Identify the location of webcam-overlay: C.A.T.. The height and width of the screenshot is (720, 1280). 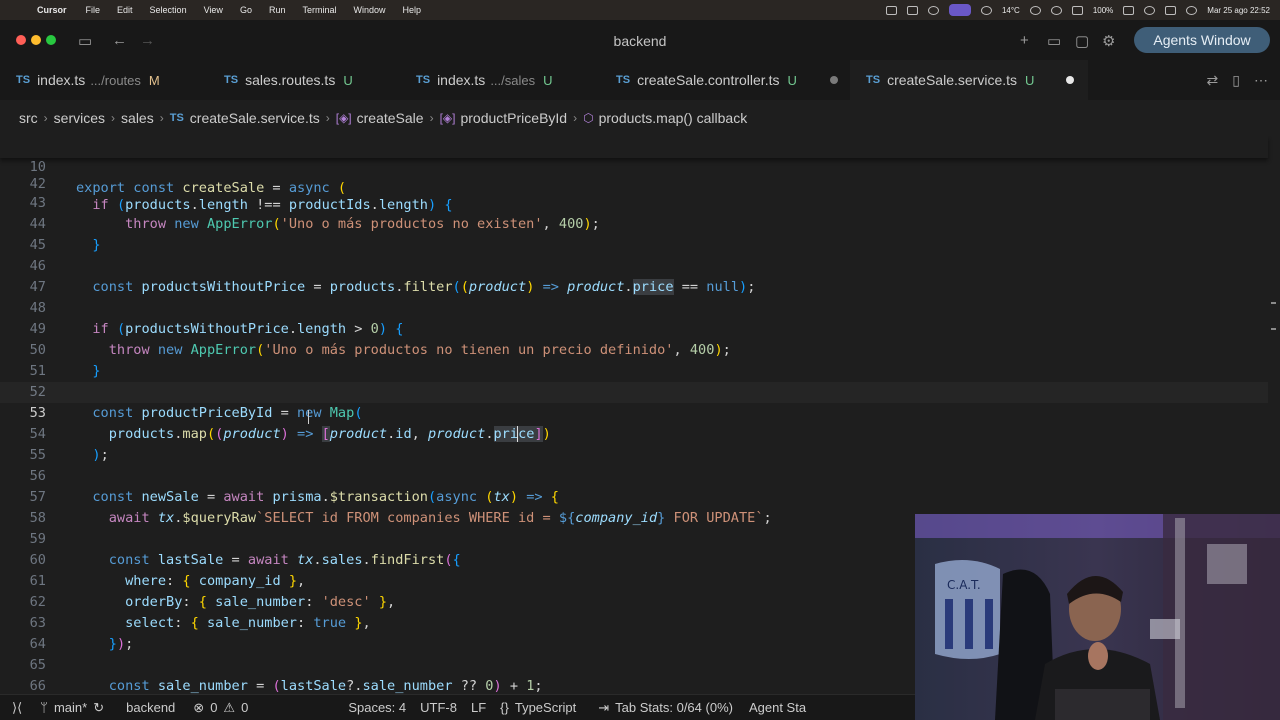
(1097, 617).